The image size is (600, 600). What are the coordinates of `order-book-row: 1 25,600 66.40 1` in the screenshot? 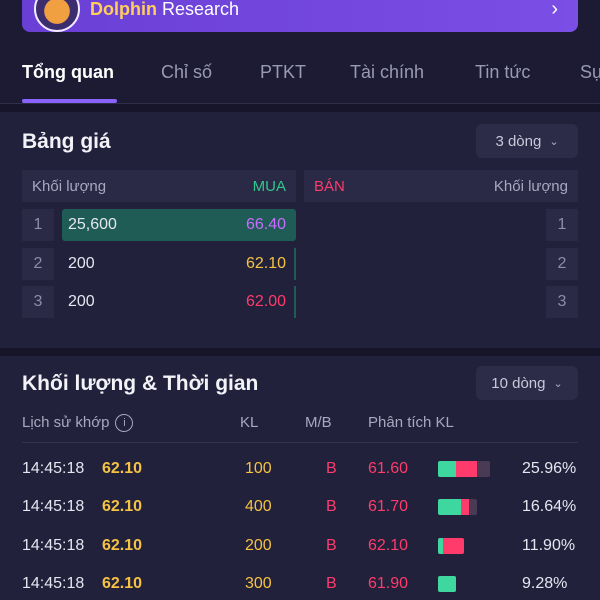 It's located at (300, 225).